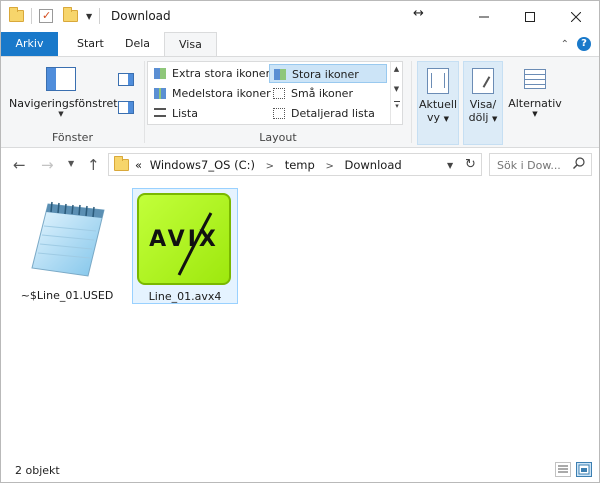  What do you see at coordinates (322, 93) in the screenshot?
I see `layout-item-label: Små ikoner` at bounding box center [322, 93].